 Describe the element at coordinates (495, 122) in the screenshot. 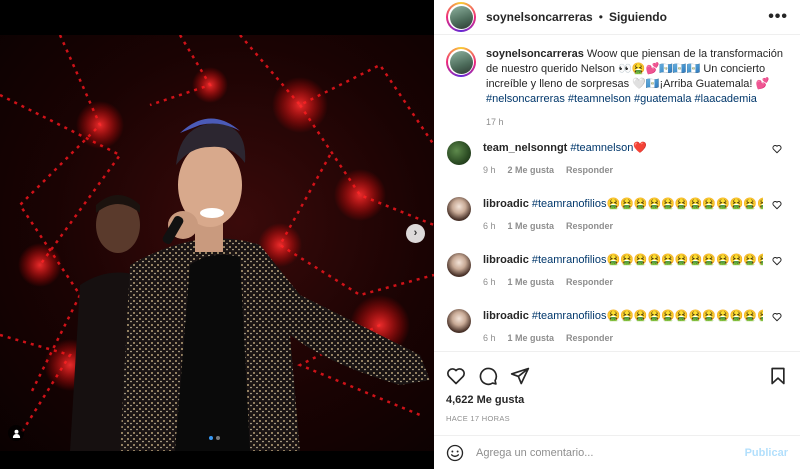

I see `caption-timestamp: 17 h` at that location.